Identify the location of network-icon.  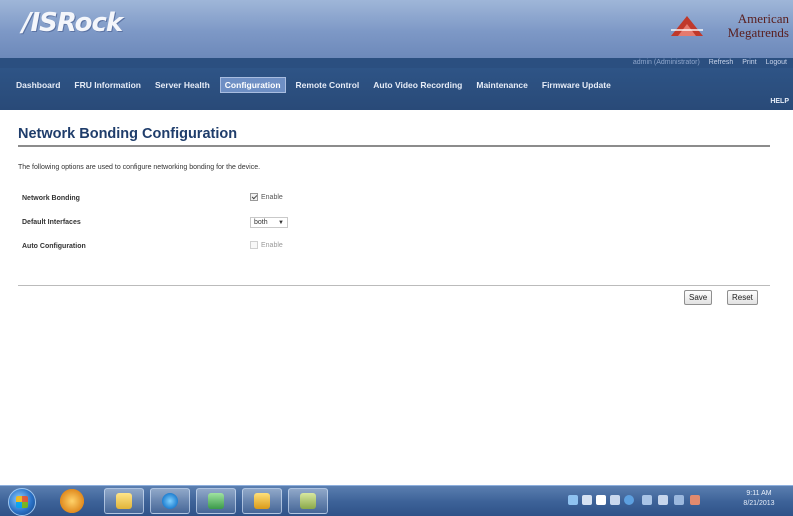
(216, 501).